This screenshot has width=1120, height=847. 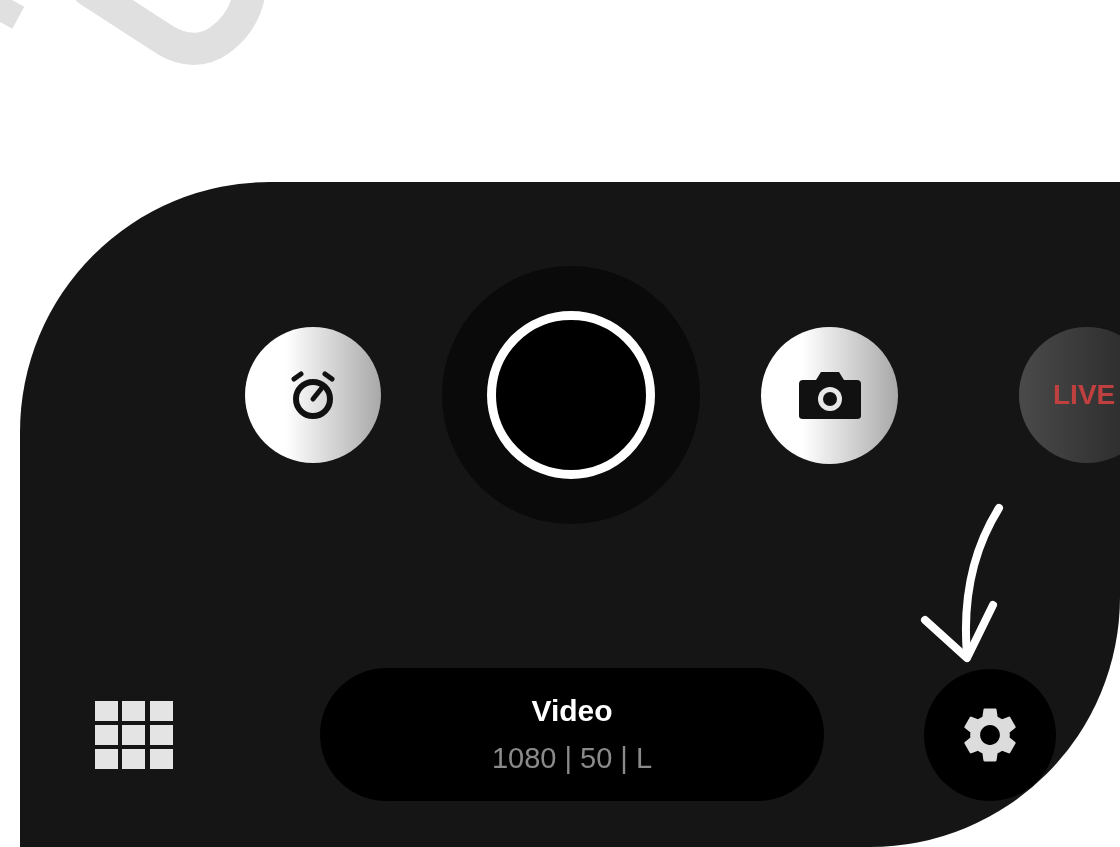 I want to click on grid-icon, so click(x=134, y=734).